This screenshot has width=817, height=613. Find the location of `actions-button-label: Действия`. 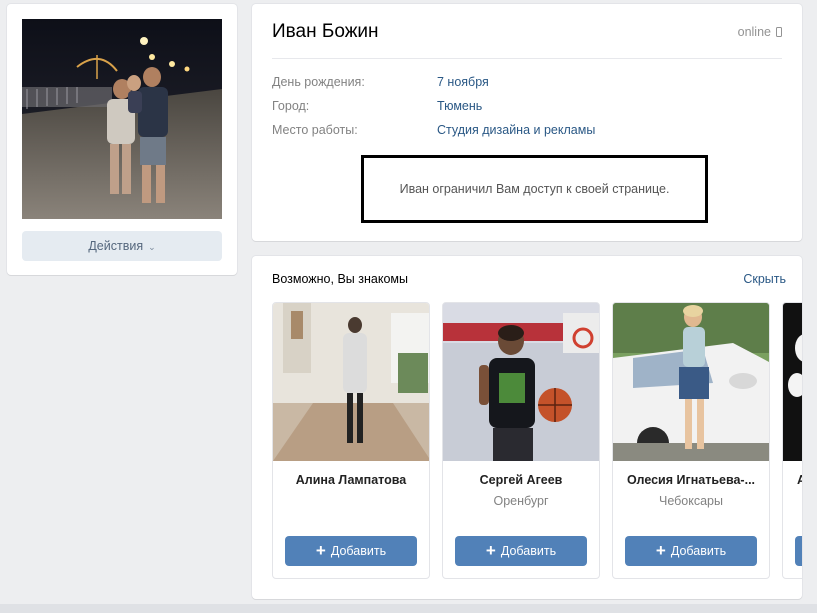

actions-button-label: Действия is located at coordinates (116, 246).